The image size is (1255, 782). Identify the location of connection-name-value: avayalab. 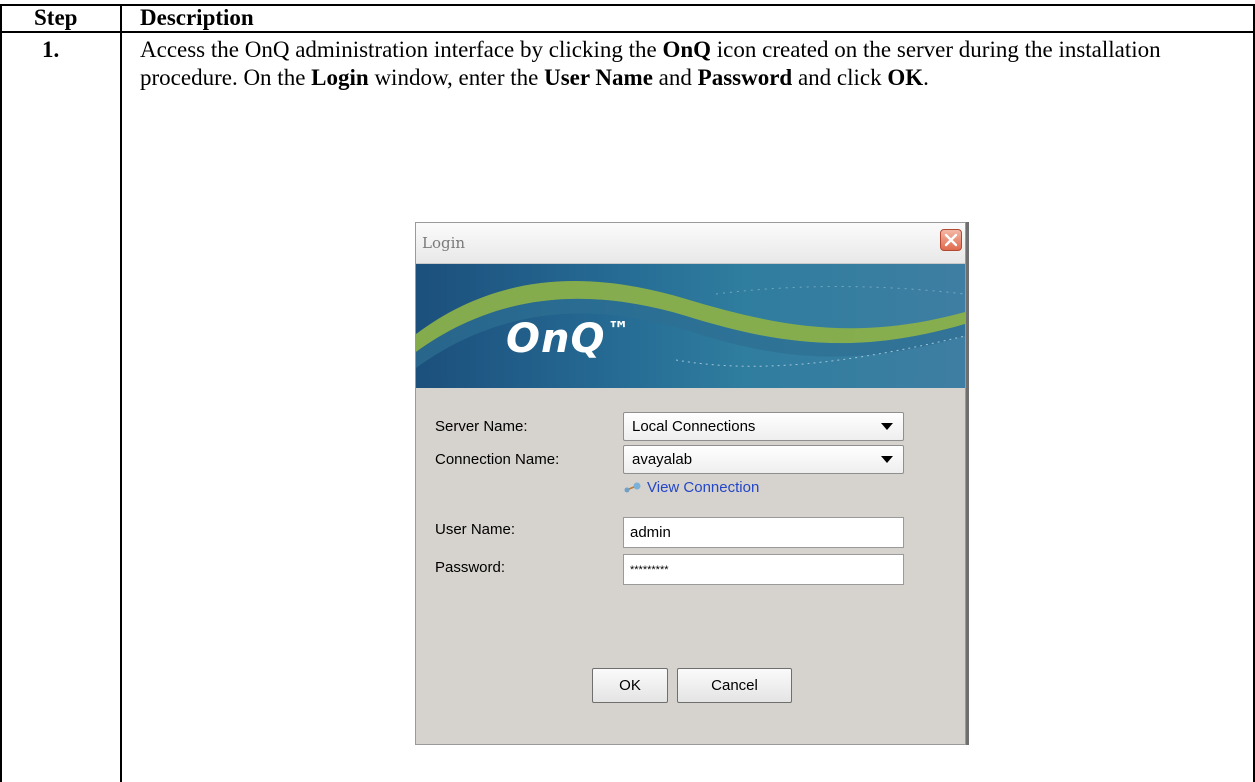
(662, 459).